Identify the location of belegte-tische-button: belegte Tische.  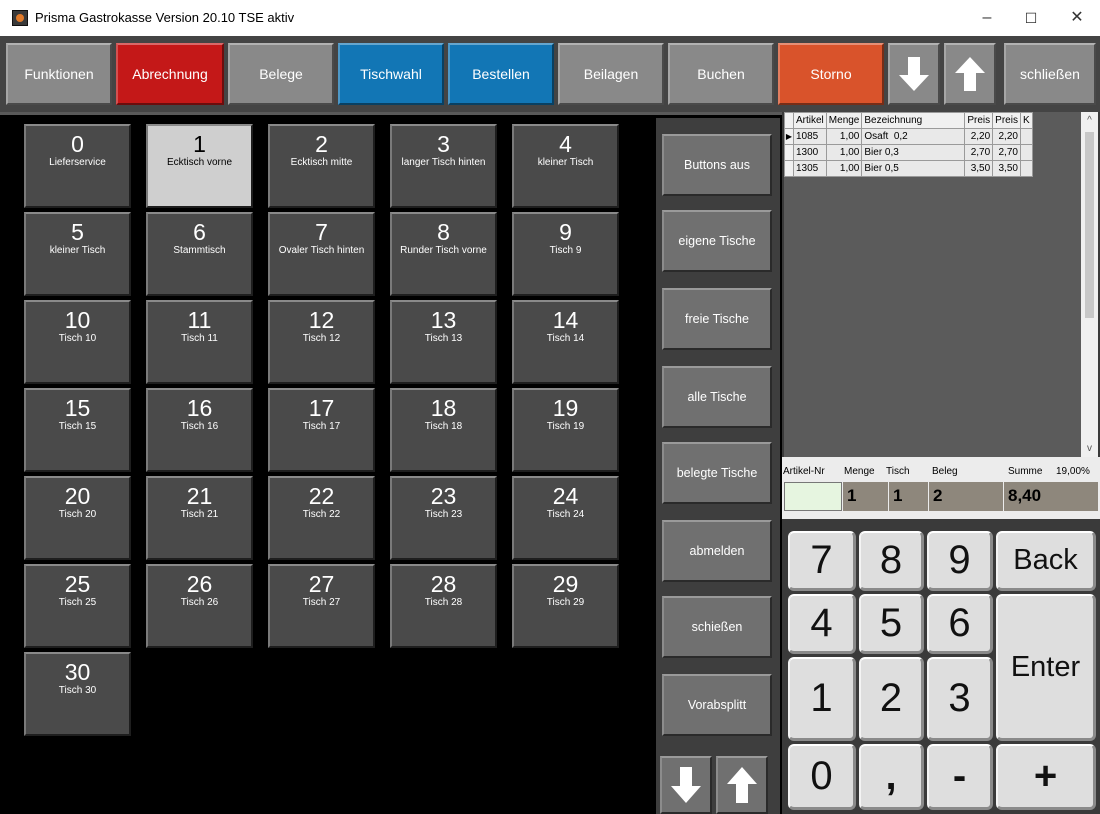
(717, 473).